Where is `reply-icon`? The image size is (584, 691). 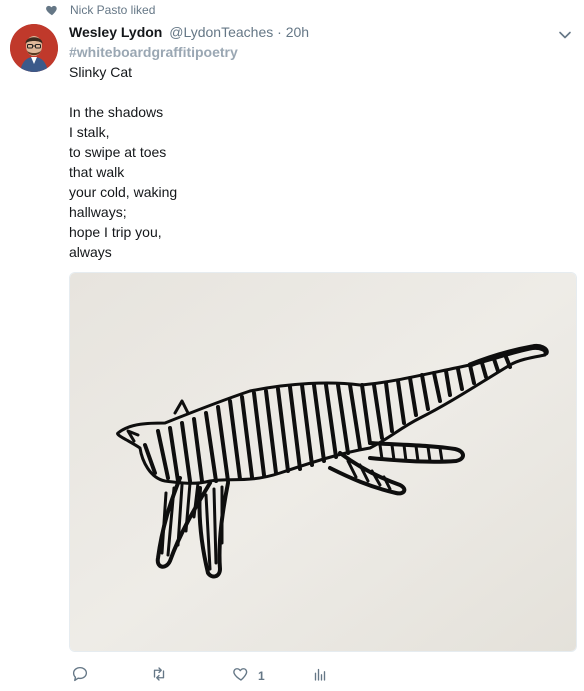 reply-icon is located at coordinates (80, 676).